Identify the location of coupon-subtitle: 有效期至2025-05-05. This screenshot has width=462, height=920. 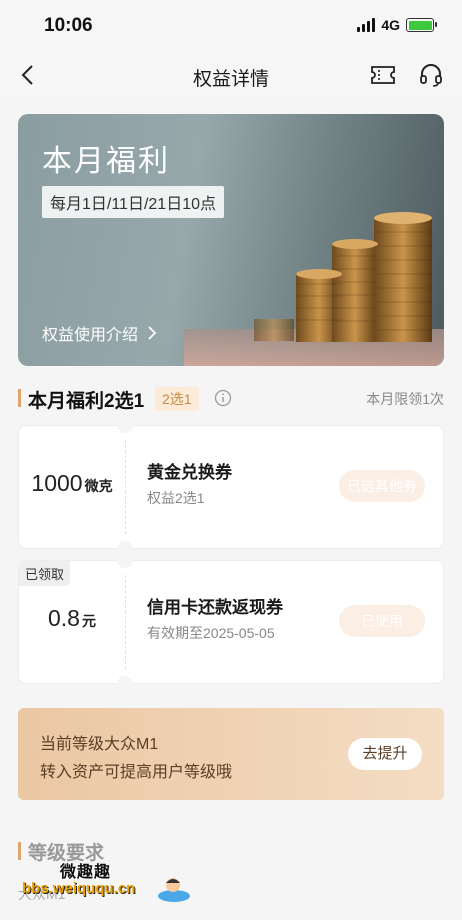
(211, 633).